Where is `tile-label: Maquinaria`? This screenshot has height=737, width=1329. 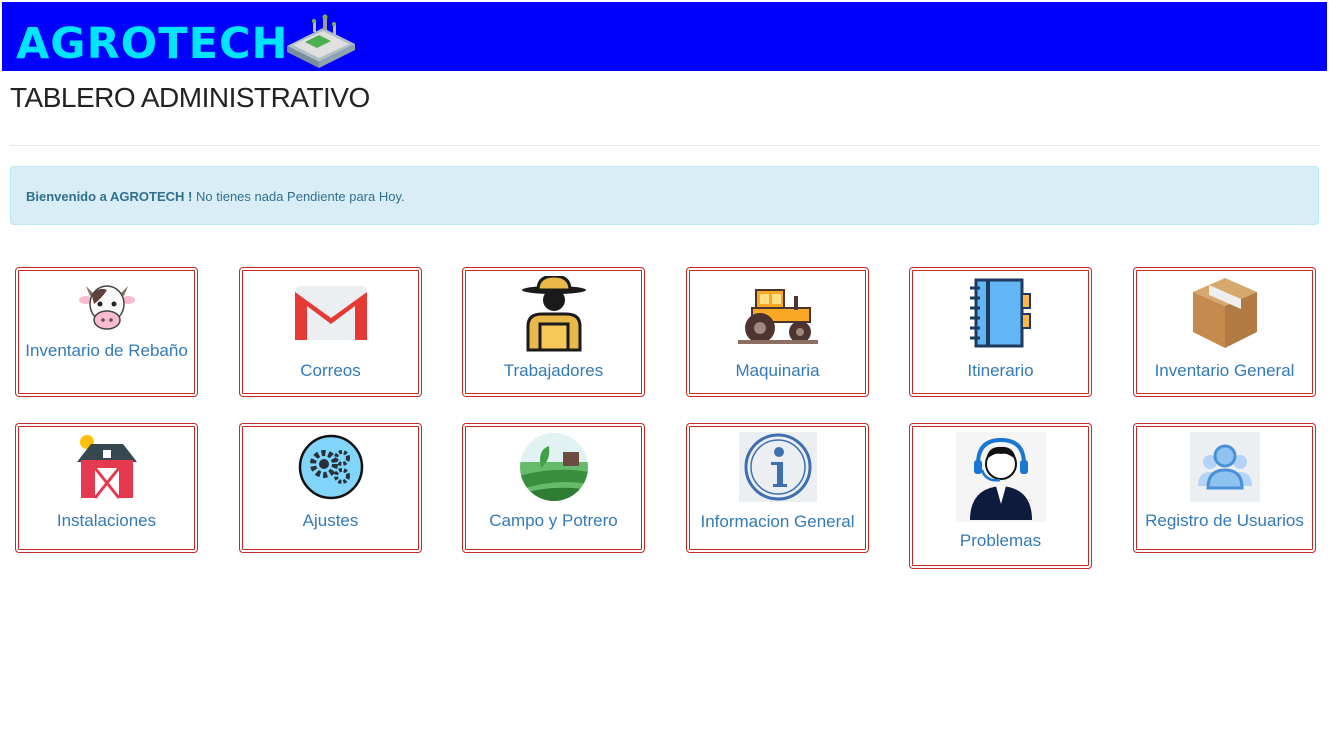
tile-label: Maquinaria is located at coordinates (777, 370).